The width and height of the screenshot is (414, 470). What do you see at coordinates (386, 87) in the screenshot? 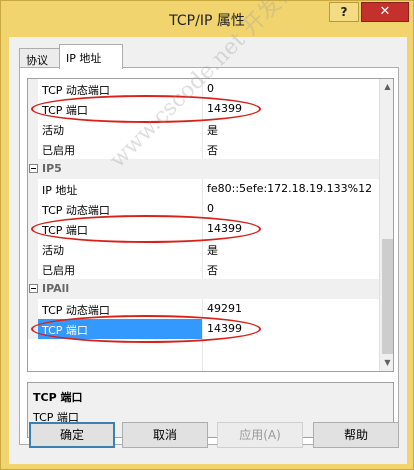
I see `scroll-up-arrow-icon: ▲` at bounding box center [386, 87].